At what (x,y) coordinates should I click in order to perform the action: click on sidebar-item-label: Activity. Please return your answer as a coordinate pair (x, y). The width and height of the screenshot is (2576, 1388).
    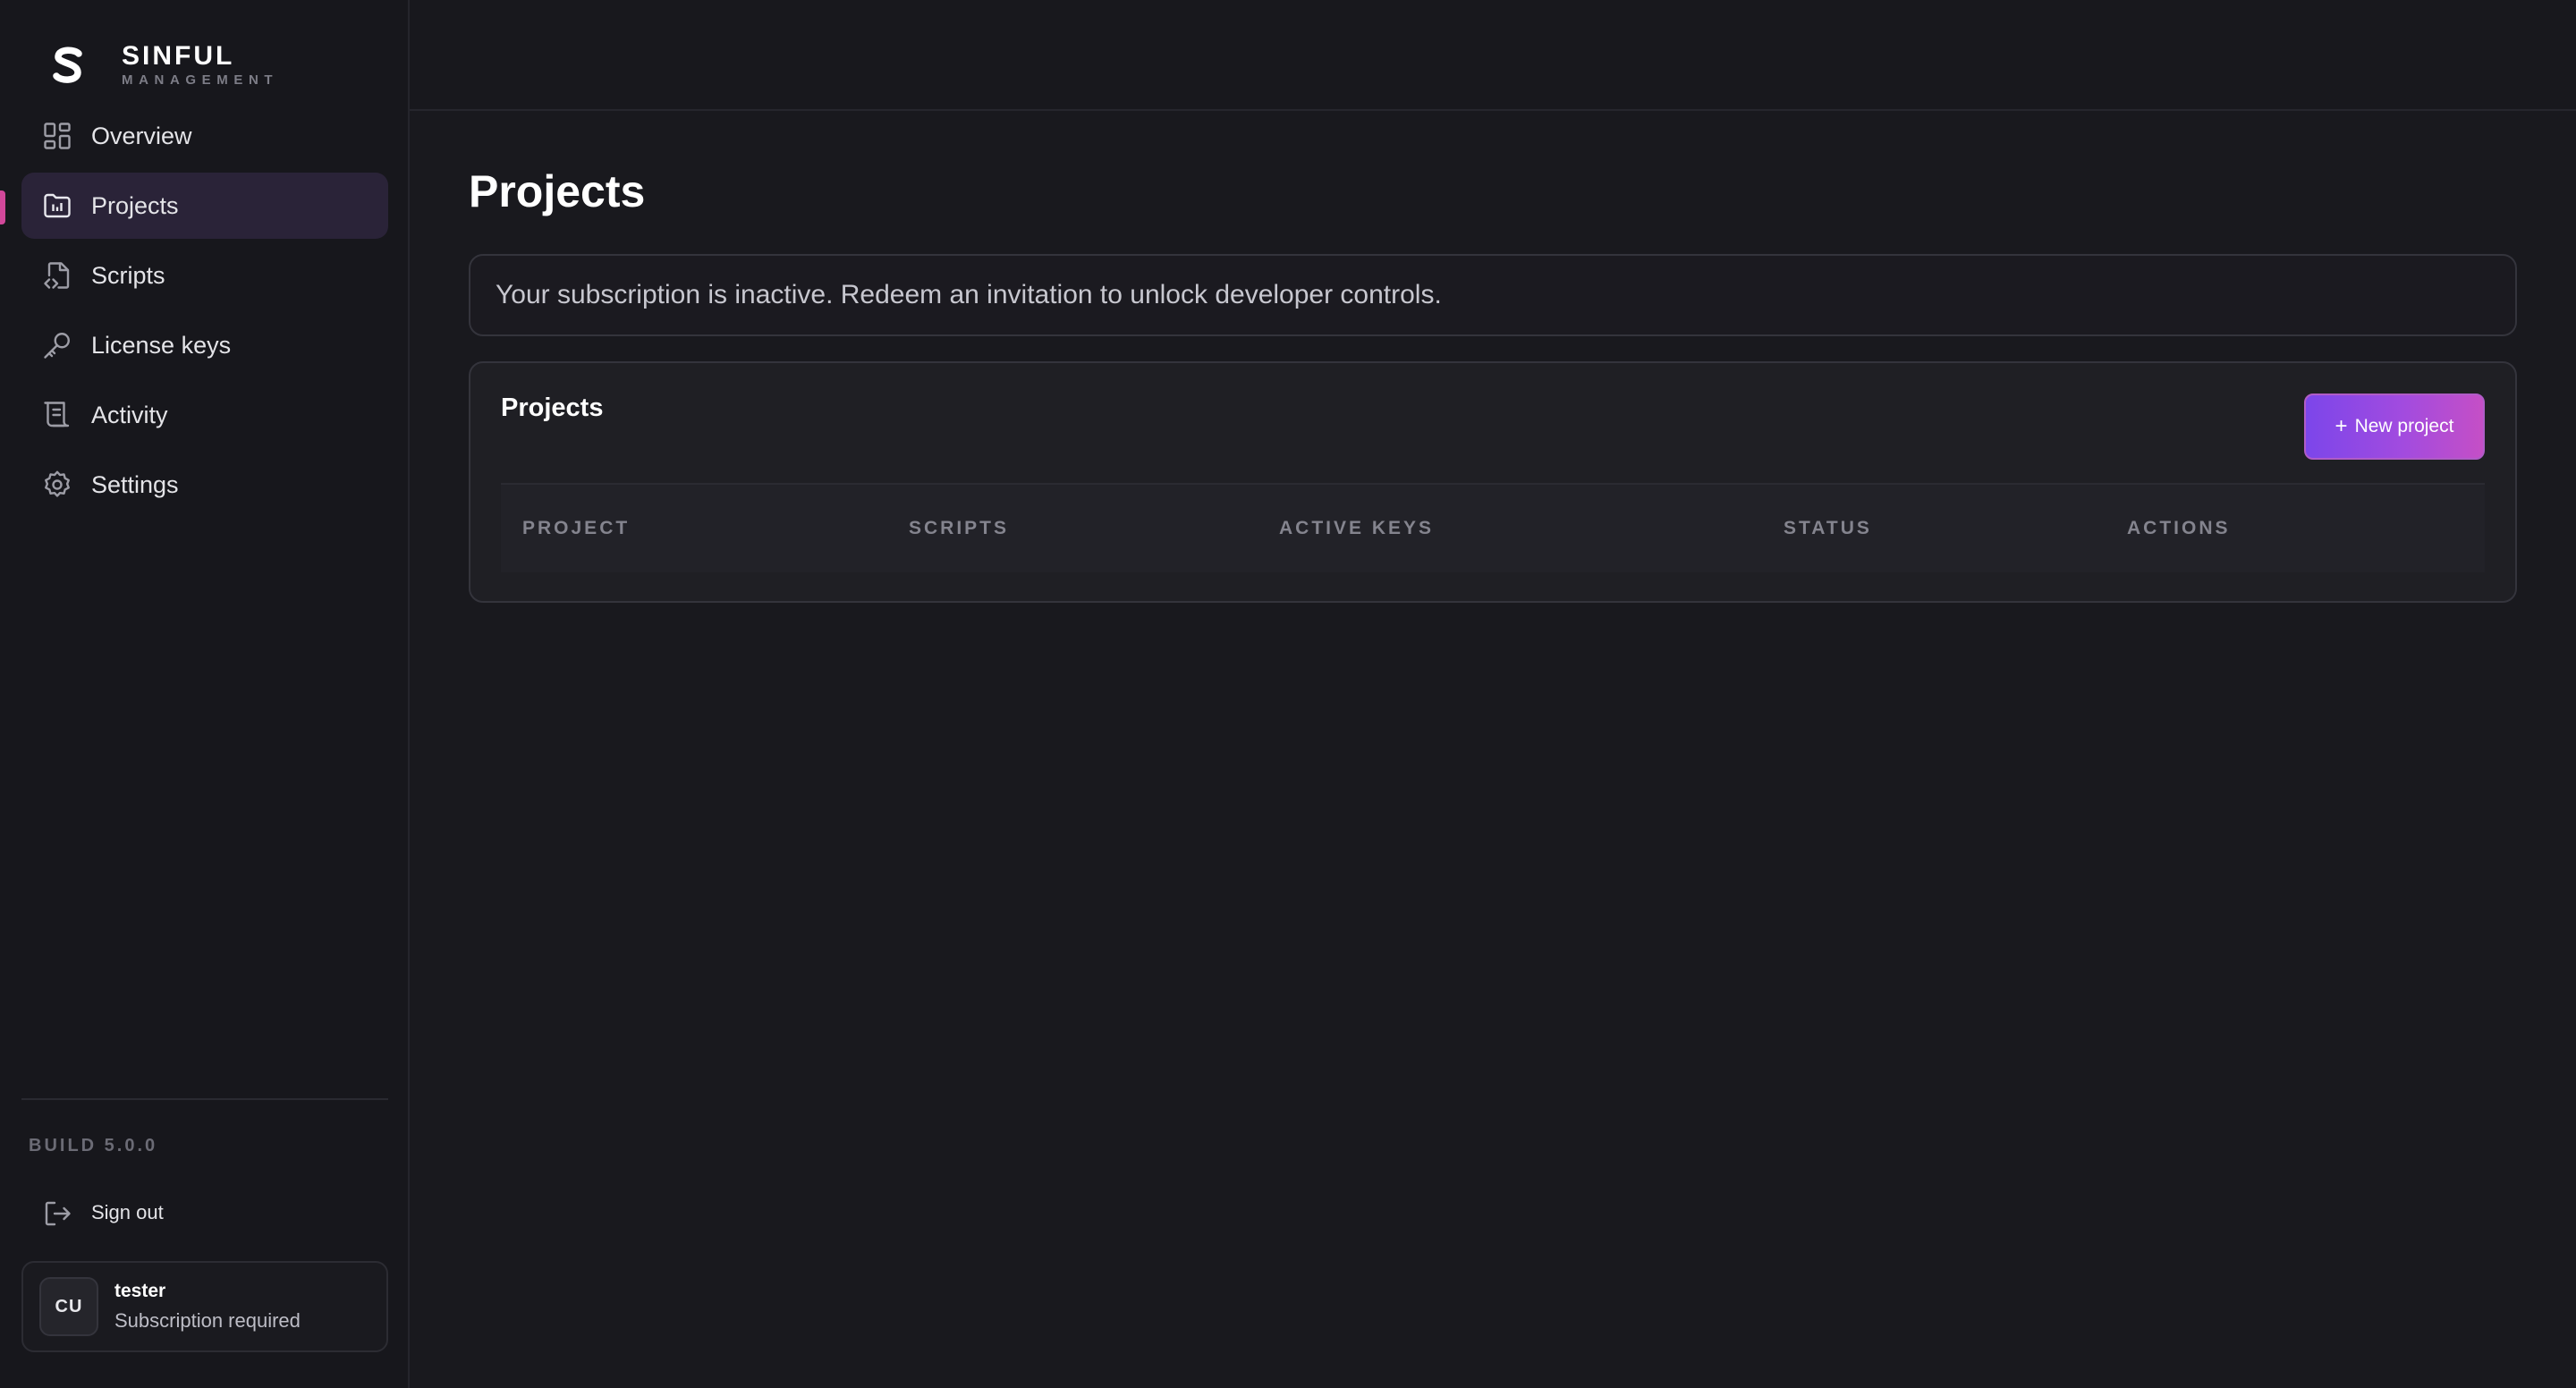
    Looking at the image, I should click on (129, 415).